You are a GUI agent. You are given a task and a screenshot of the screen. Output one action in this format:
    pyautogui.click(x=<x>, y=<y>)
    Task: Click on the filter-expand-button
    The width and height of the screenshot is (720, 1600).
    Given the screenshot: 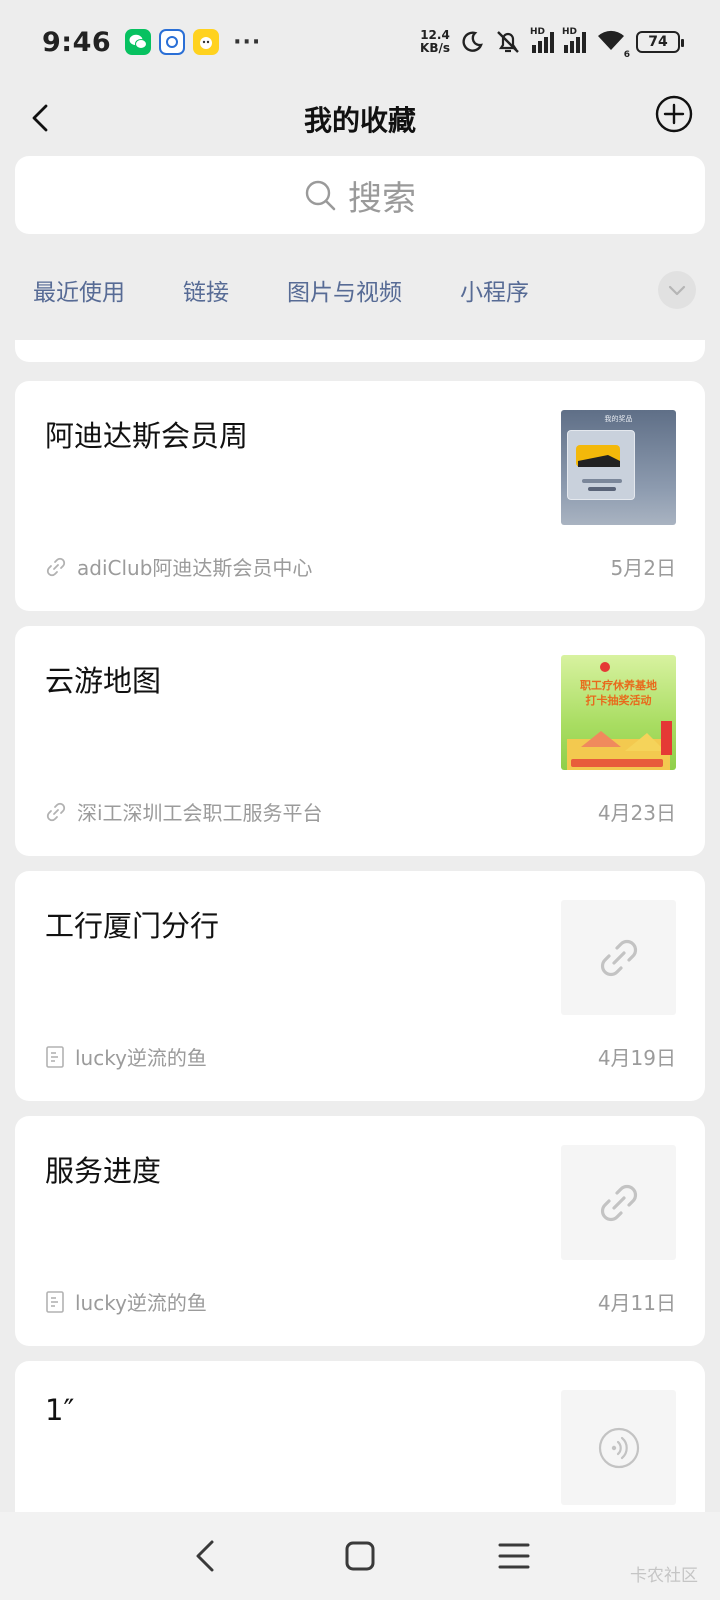 What is the action you would take?
    pyautogui.click(x=677, y=290)
    